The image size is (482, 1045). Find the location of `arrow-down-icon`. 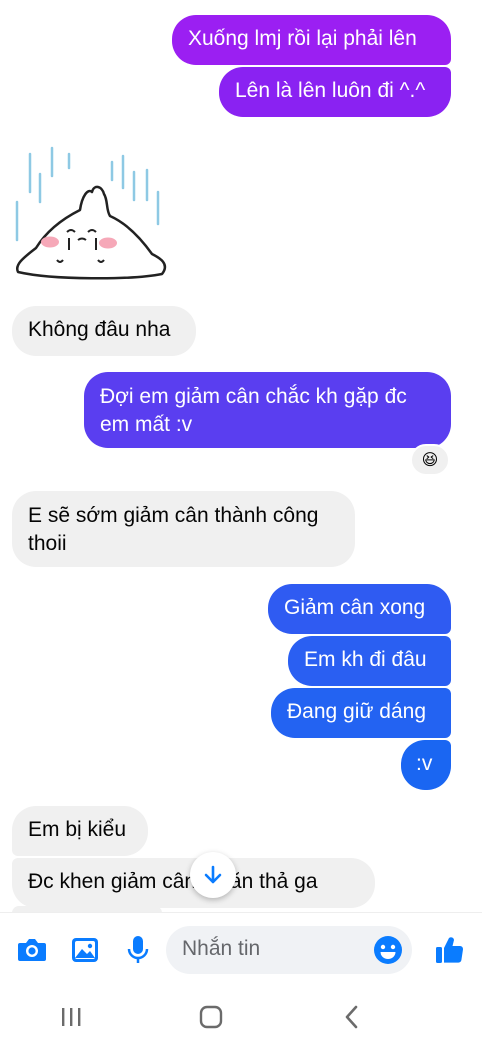

arrow-down-icon is located at coordinates (213, 874).